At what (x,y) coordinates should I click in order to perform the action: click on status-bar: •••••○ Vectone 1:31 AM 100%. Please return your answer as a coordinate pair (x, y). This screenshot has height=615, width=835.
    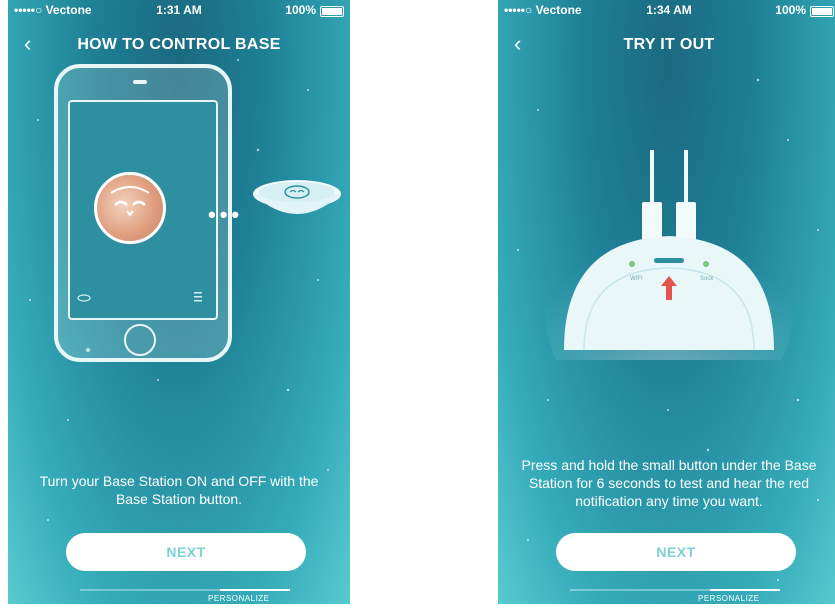
    Looking at the image, I should click on (179, 10).